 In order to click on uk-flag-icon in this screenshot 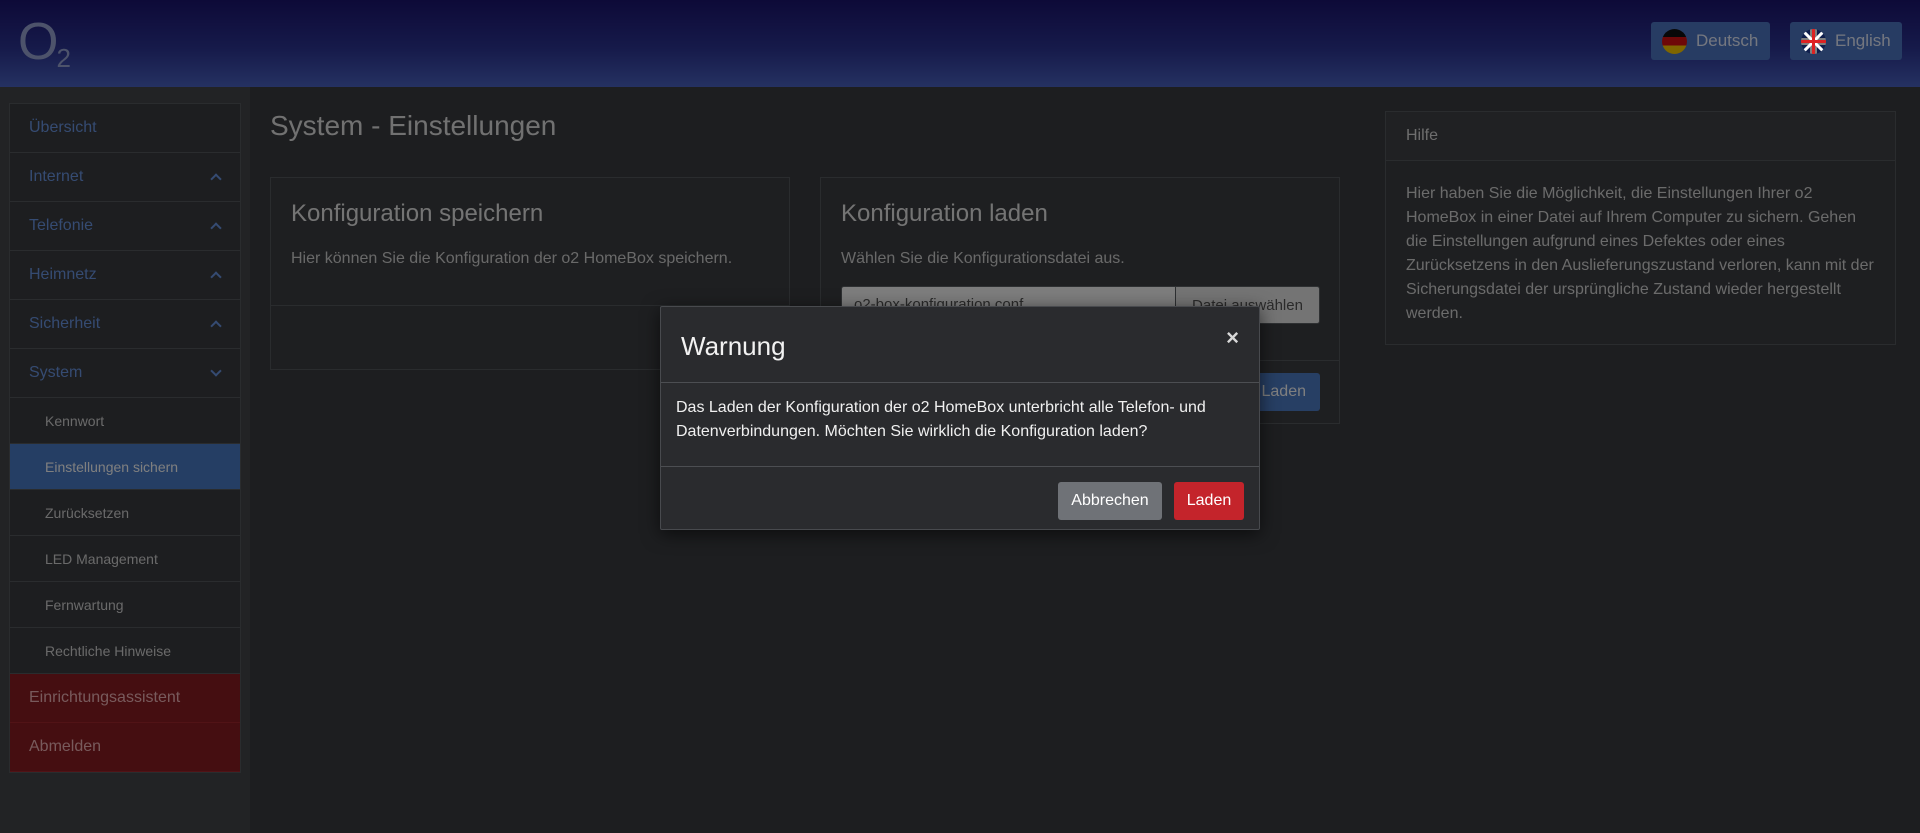, I will do `click(1813, 41)`.